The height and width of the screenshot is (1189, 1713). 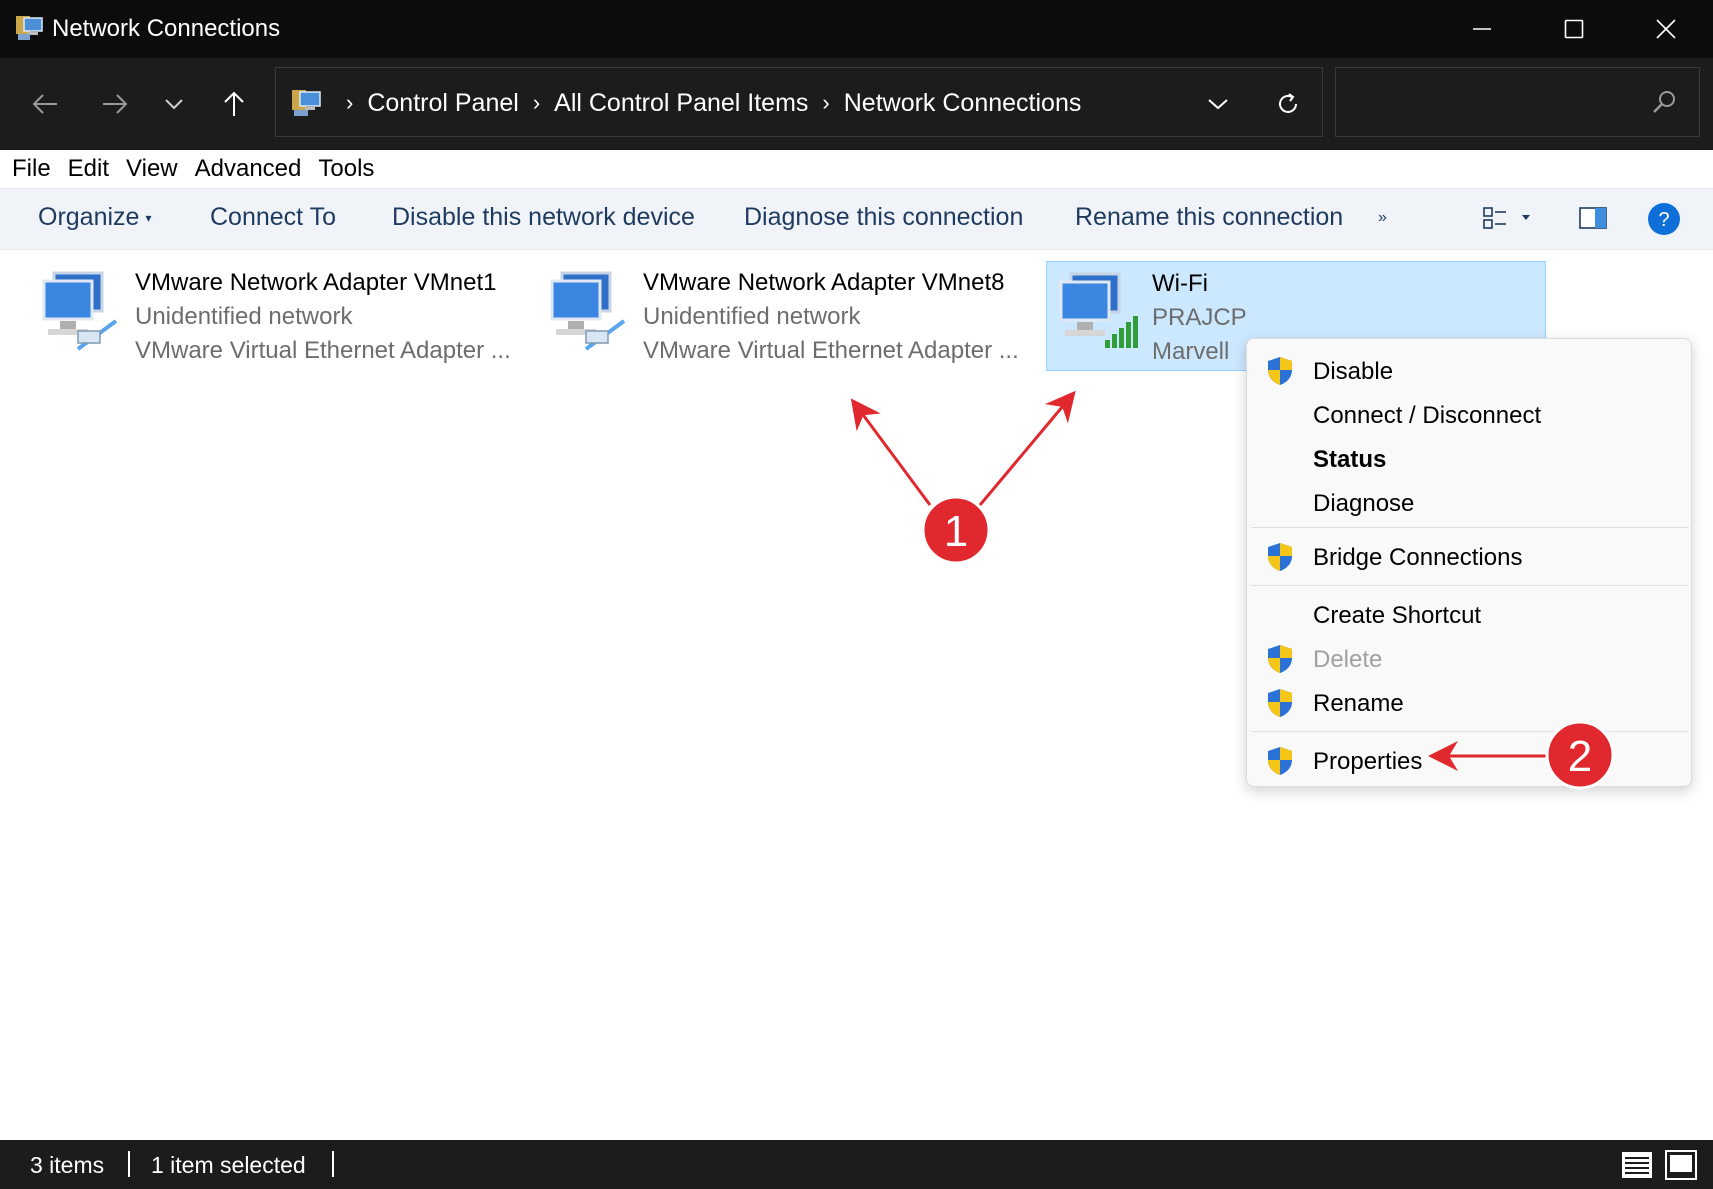 I want to click on details-view-button, so click(x=1637, y=1165).